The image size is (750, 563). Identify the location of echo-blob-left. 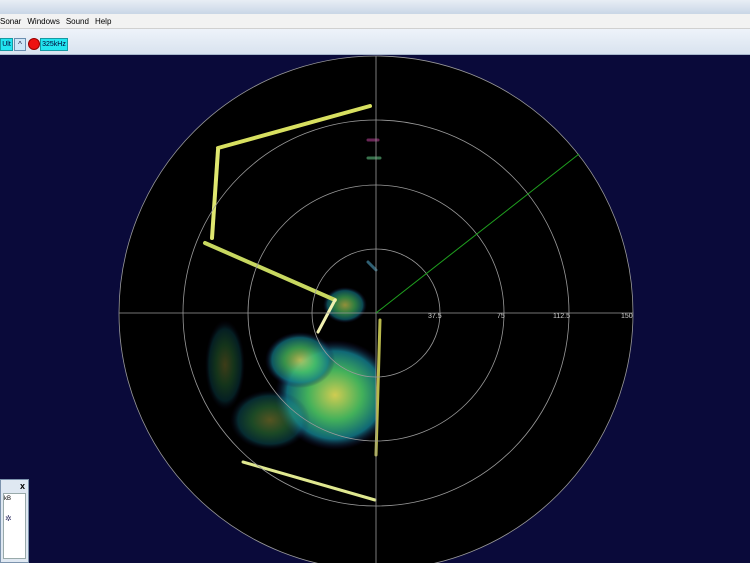
(270, 420).